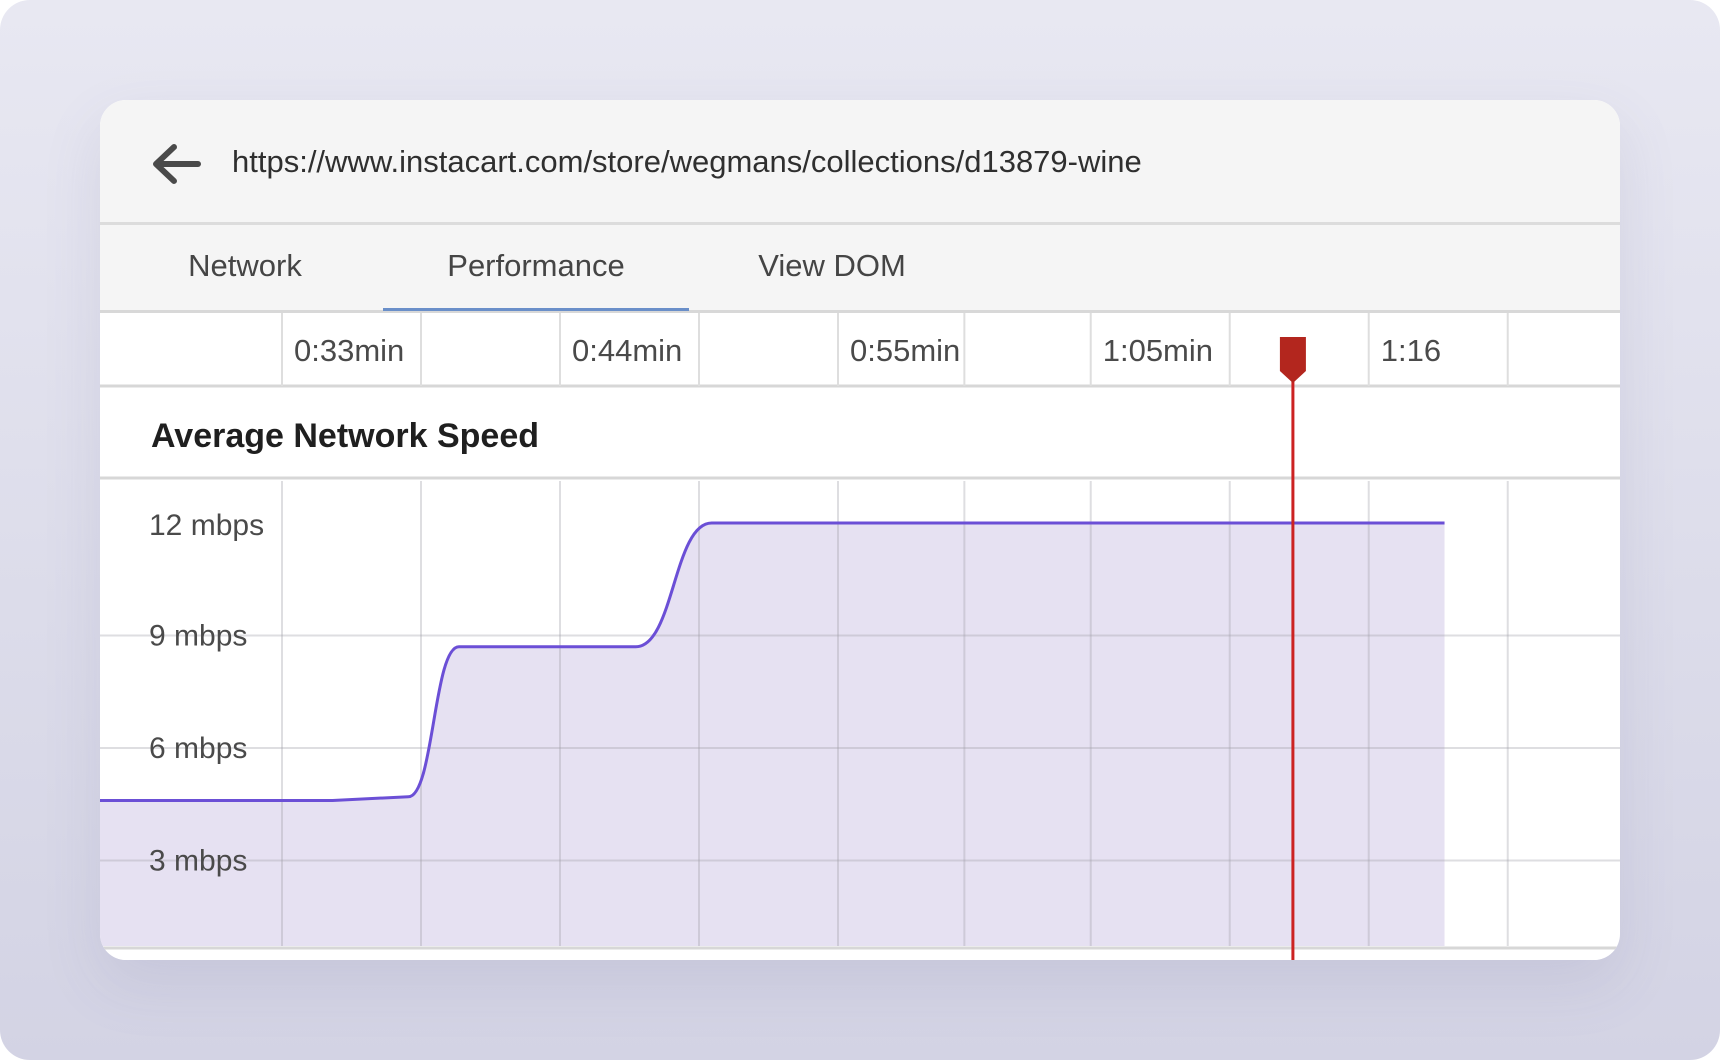  What do you see at coordinates (627, 350) in the screenshot?
I see `timeline-tick-label: 0:44min` at bounding box center [627, 350].